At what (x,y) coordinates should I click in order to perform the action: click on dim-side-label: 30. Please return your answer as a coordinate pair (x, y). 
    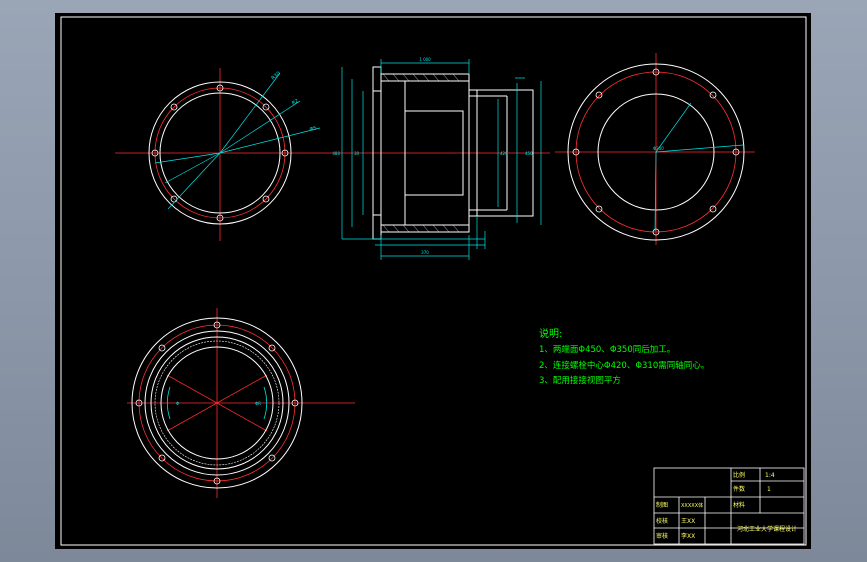
    Looking at the image, I should click on (357, 153).